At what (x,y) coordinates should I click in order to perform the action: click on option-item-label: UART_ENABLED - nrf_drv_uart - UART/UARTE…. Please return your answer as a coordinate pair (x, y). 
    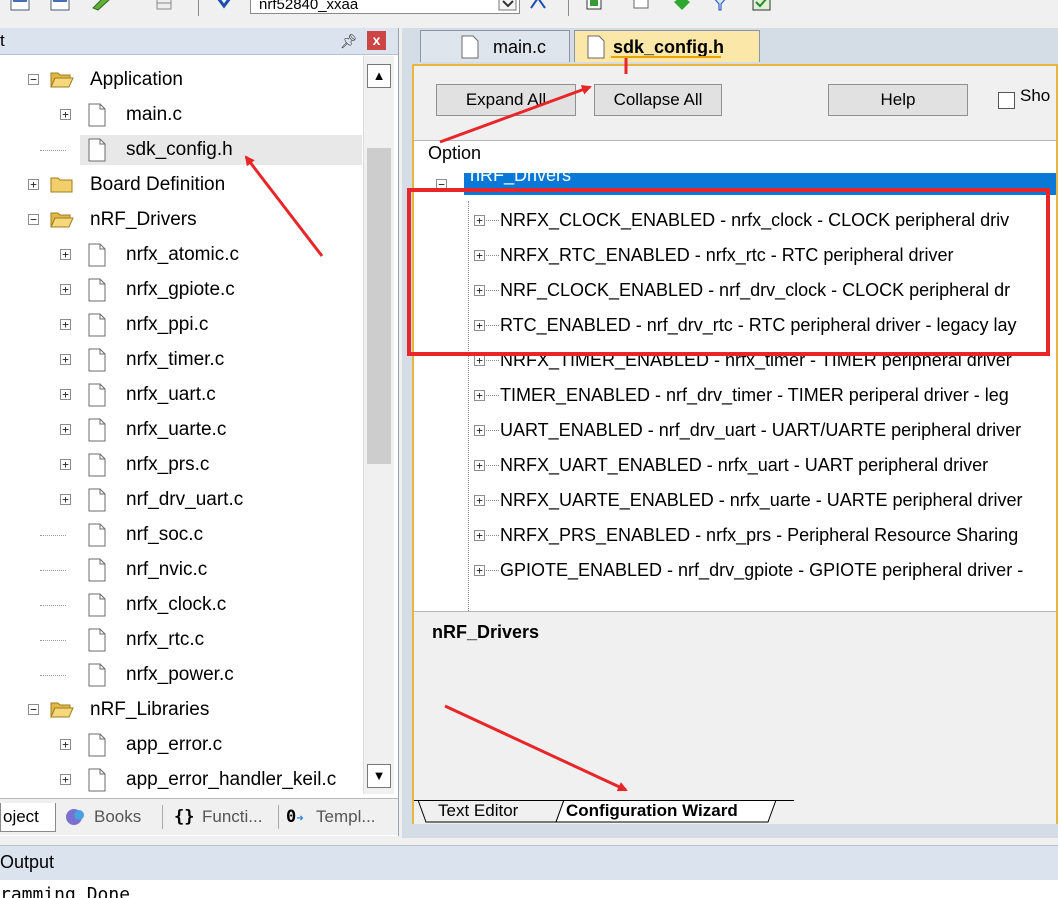
    Looking at the image, I should click on (761, 430).